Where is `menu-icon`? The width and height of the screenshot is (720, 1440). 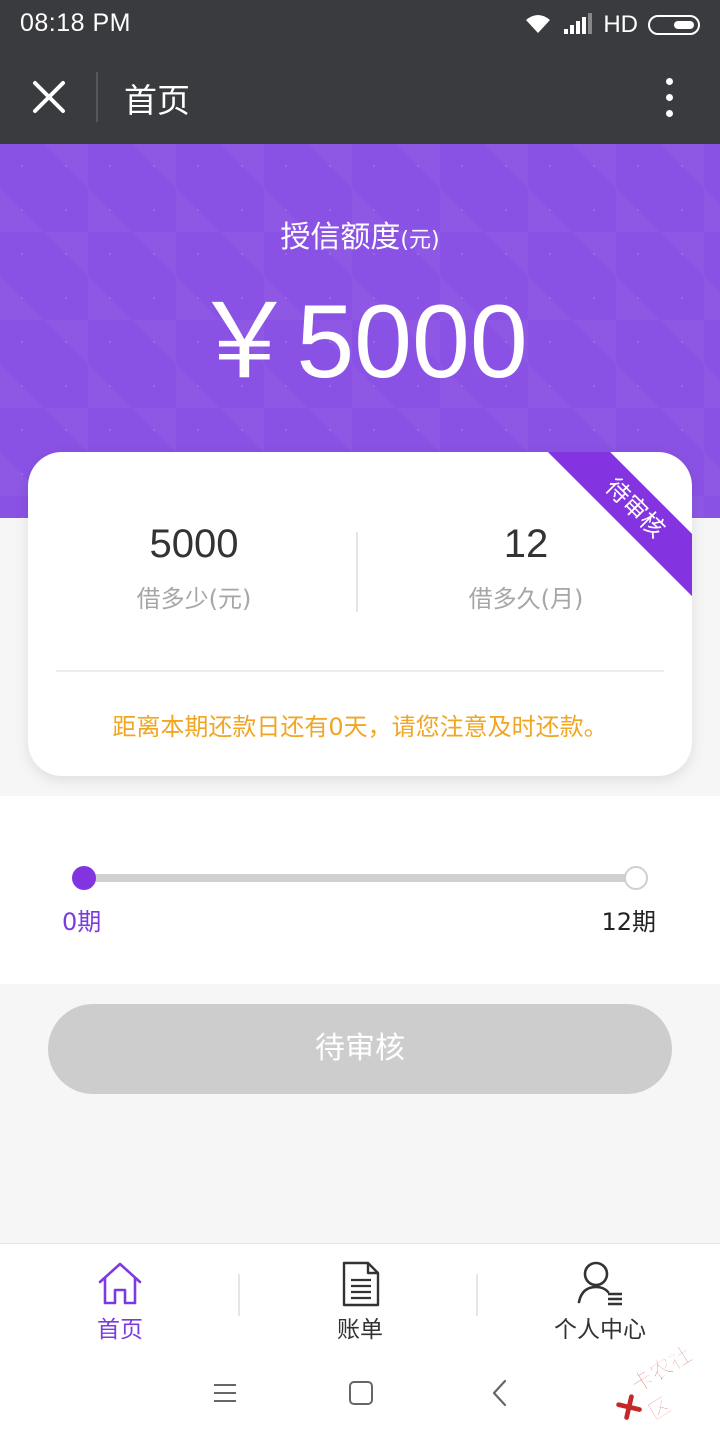 menu-icon is located at coordinates (225, 1393).